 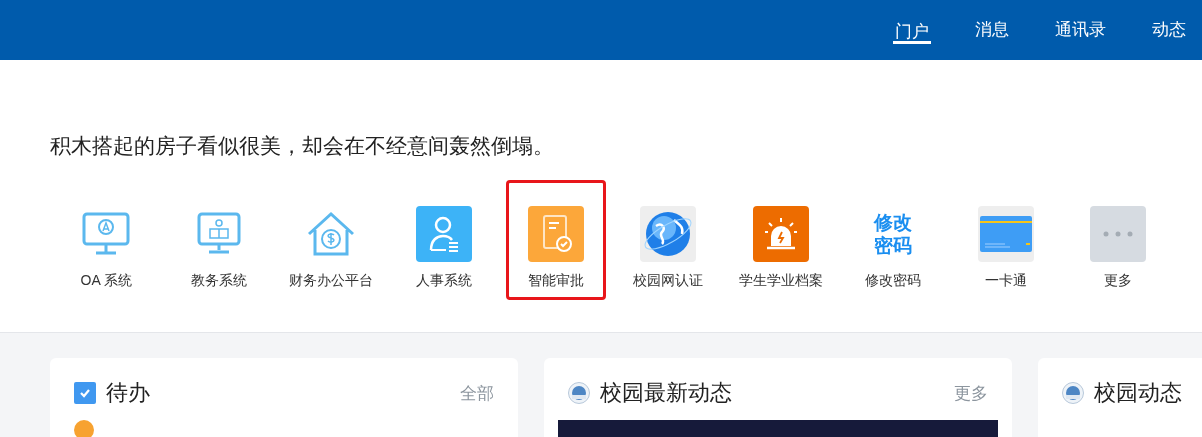 I want to click on app-shortcut: 一卡通, so click(x=1005, y=240).